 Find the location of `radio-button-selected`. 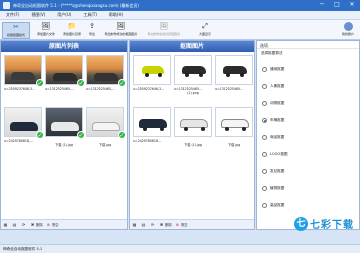

radio-button-selected is located at coordinates (264, 120).